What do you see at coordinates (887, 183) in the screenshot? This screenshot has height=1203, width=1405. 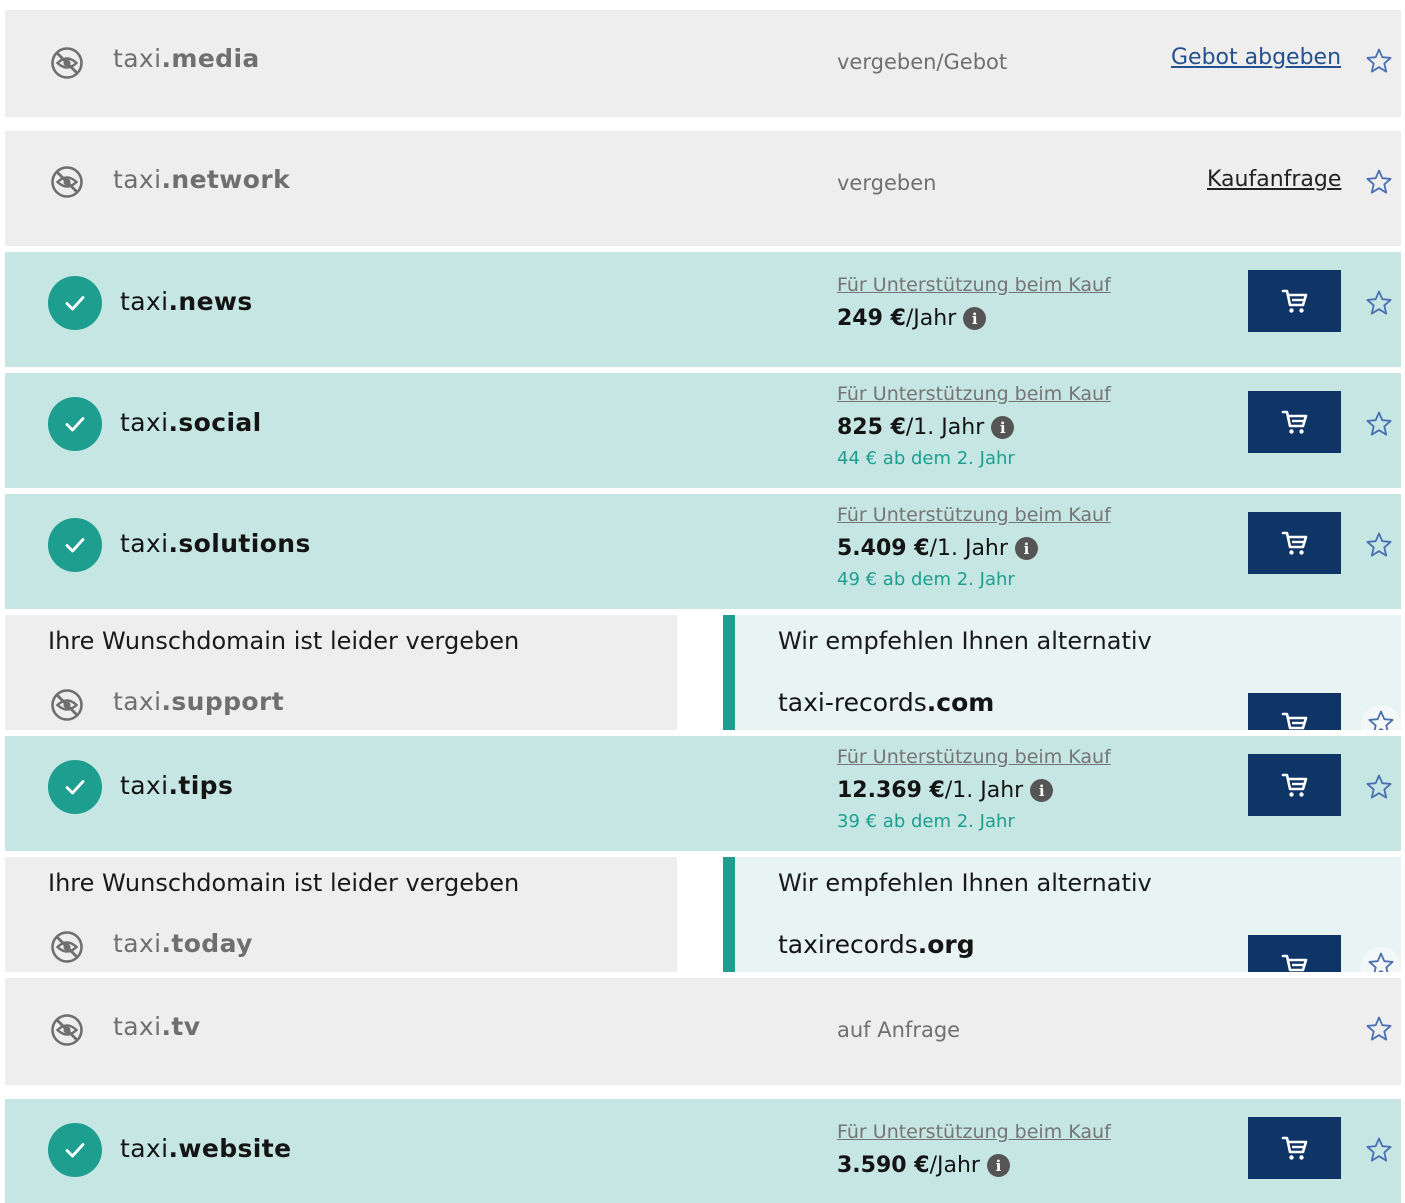 I see `domain-status: vergeben` at bounding box center [887, 183].